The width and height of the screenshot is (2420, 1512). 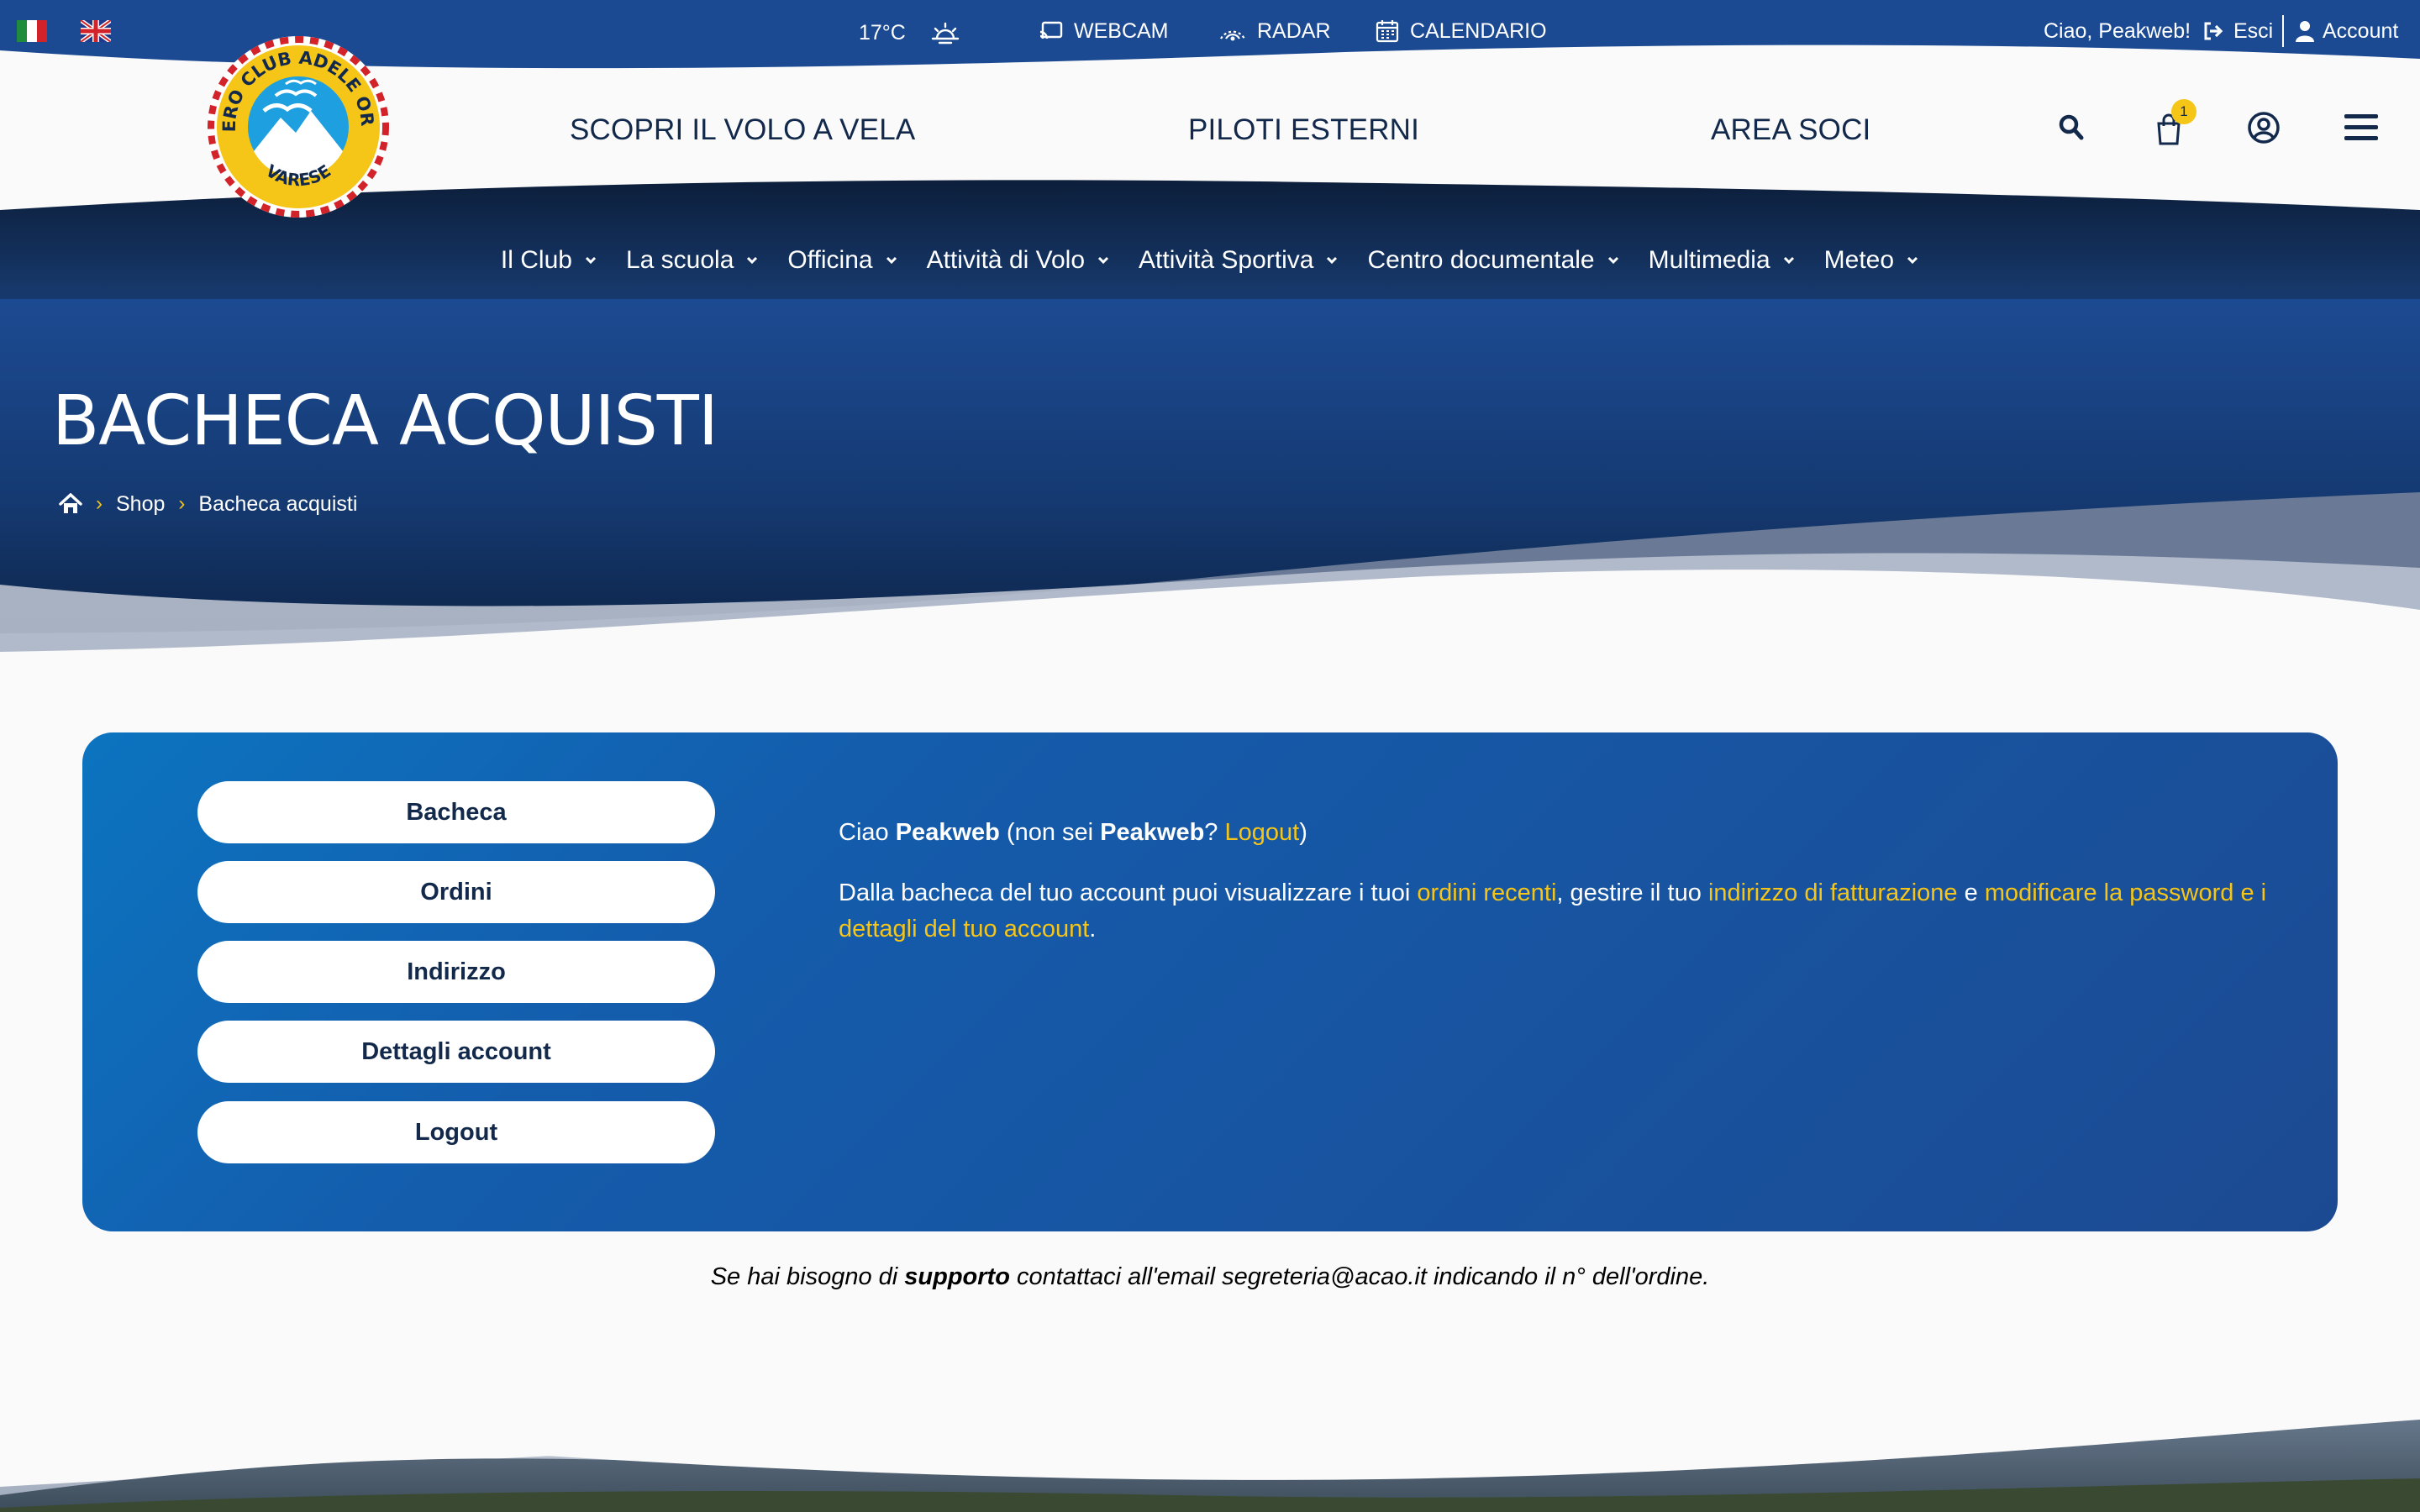 What do you see at coordinates (1971, 892) in the screenshot?
I see `desc-part-3: e` at bounding box center [1971, 892].